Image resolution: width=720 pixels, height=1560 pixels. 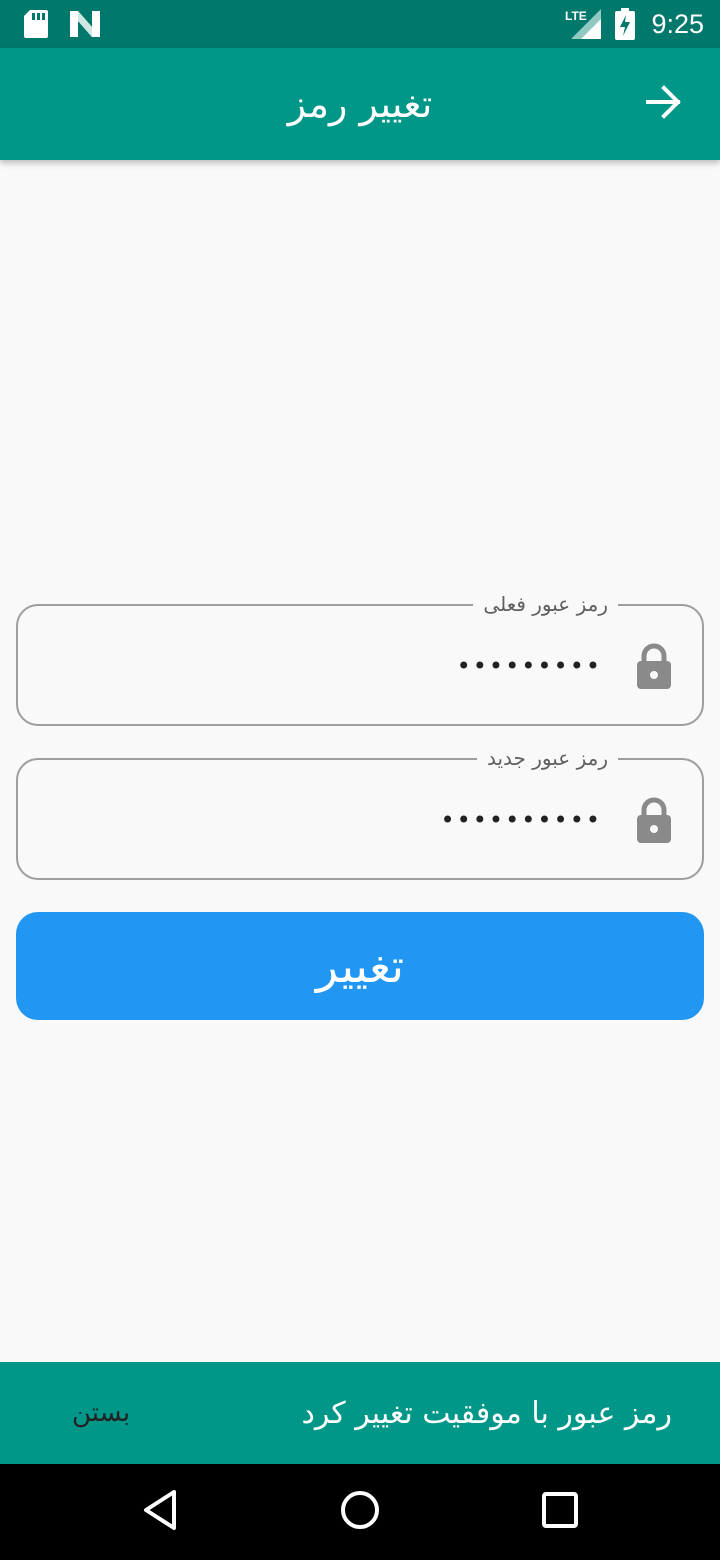 I want to click on lte-signal-icon: LTE, so click(x=585, y=24).